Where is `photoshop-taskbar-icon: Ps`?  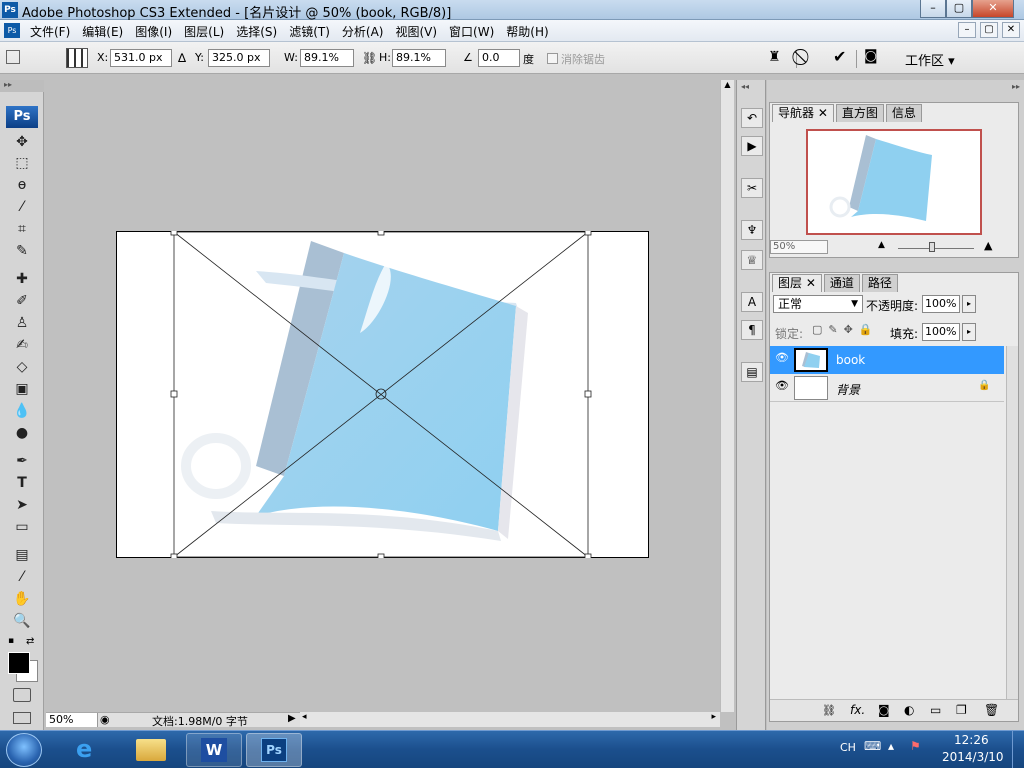
photoshop-taskbar-icon: Ps is located at coordinates (274, 750).